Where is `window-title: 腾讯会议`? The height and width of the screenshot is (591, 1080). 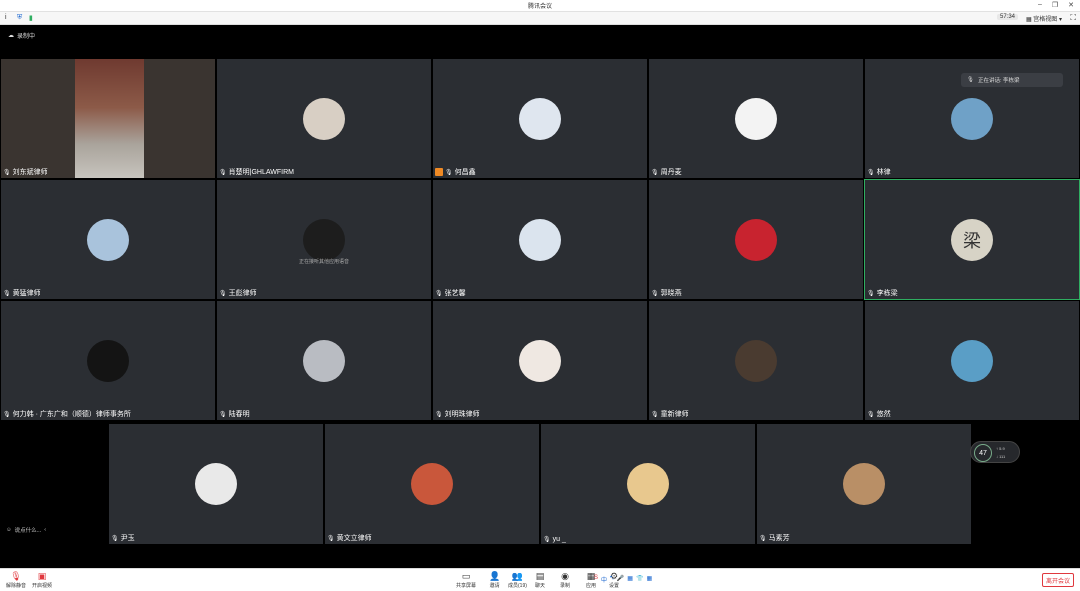
window-title: 腾讯会议 is located at coordinates (539, 7).